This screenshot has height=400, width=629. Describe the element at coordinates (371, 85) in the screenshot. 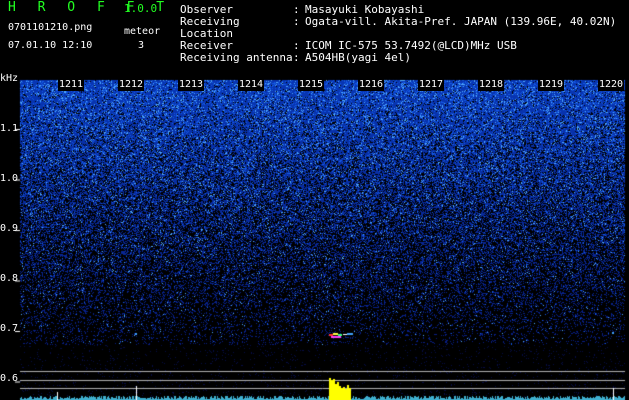

I see `x-tick-label: 1216` at that location.